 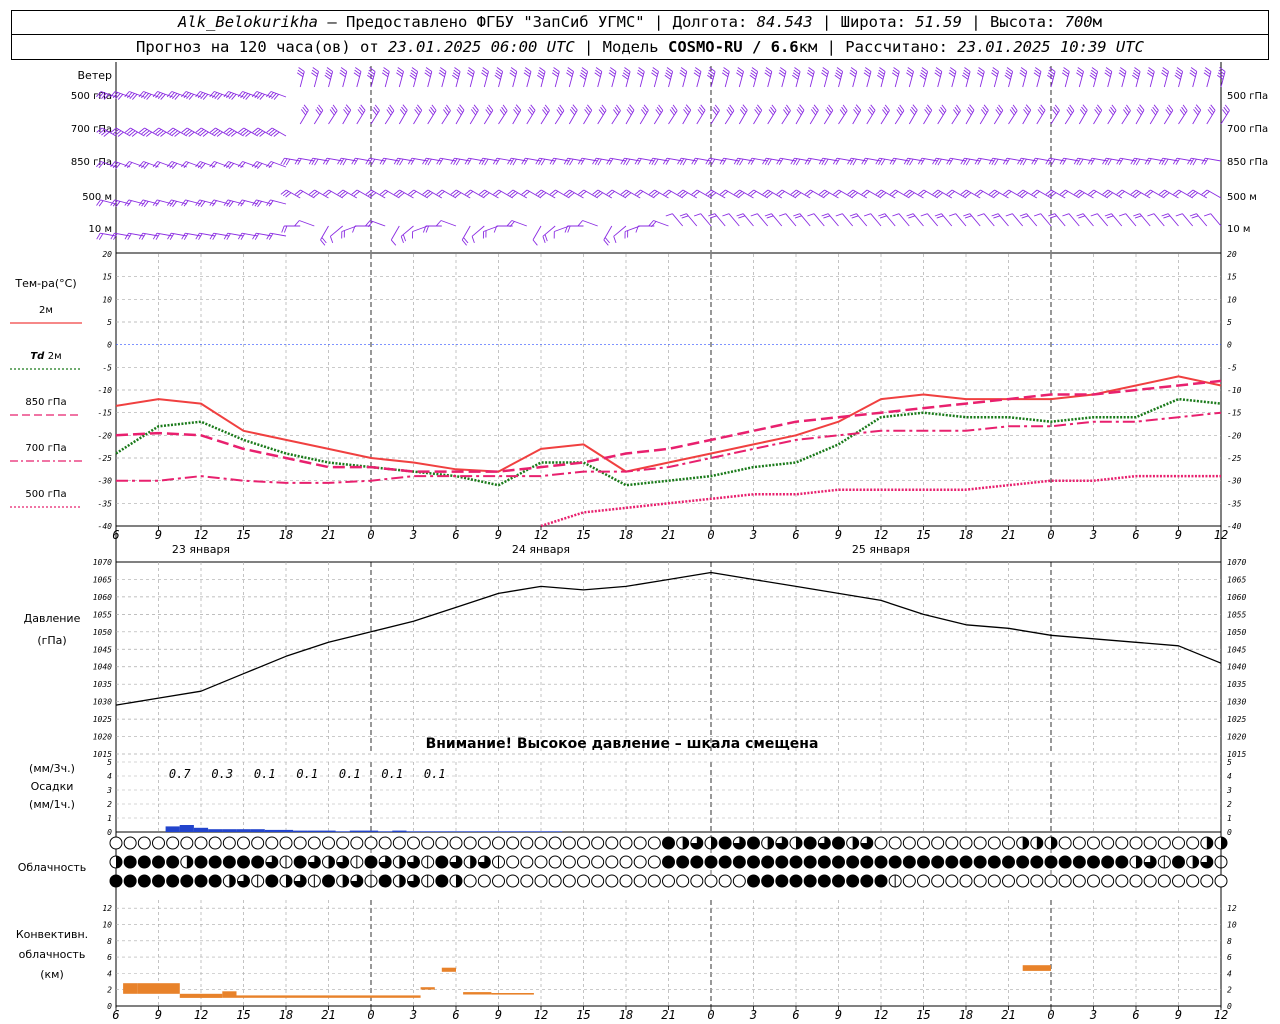 I want to click on conv-ytick-left: 8, so click(x=109, y=941).